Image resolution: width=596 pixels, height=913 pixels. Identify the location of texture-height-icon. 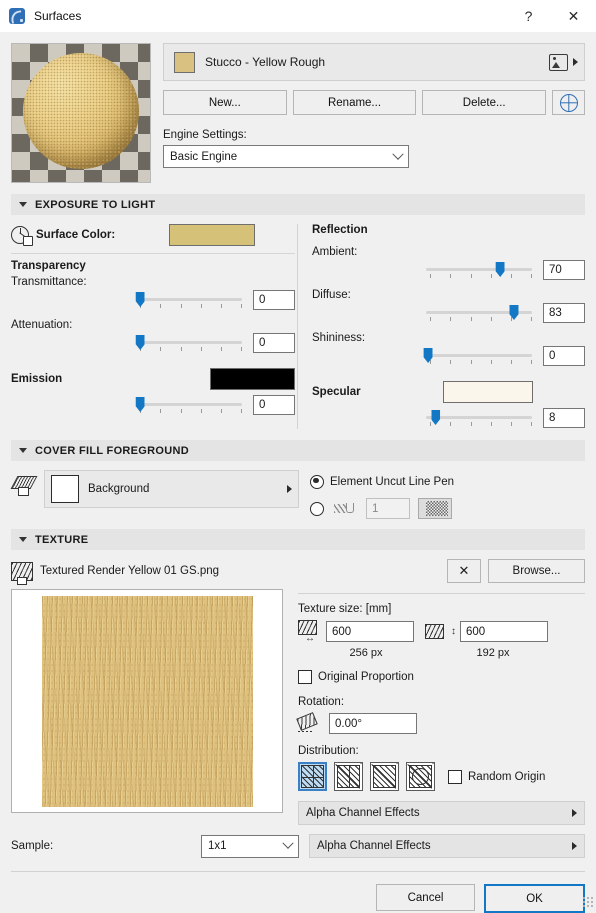
(434, 631).